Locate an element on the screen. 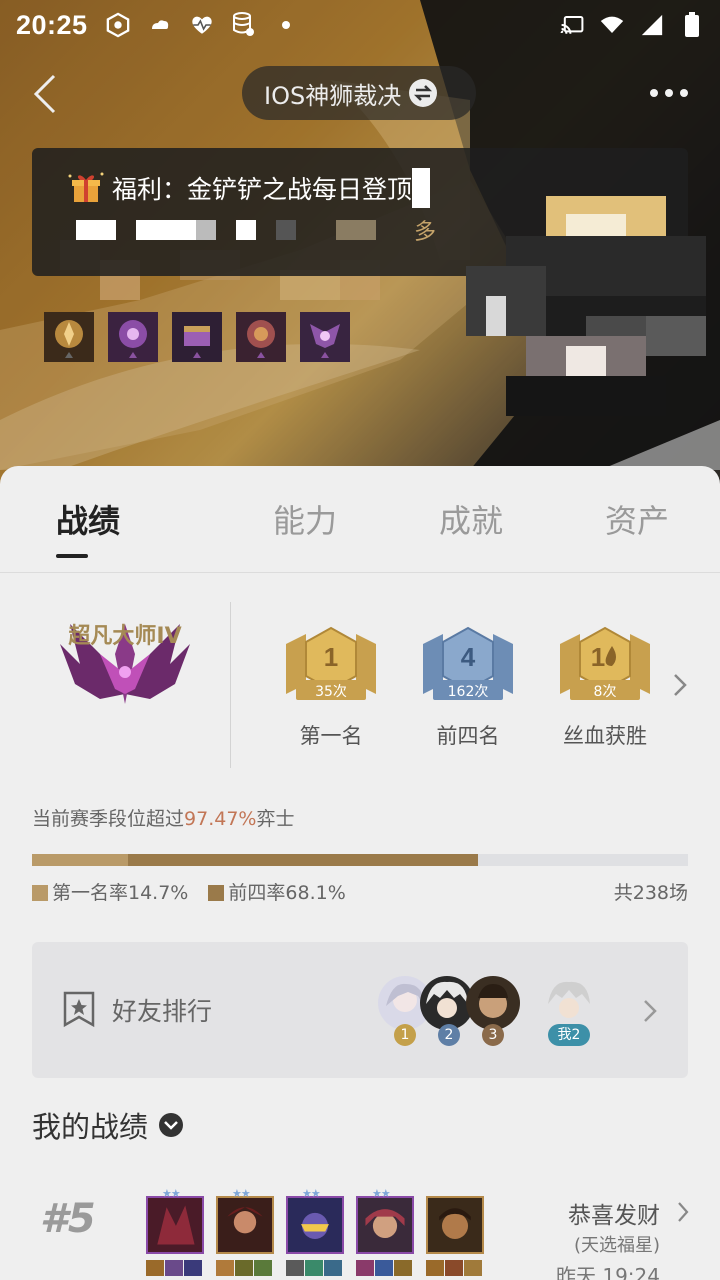 The height and width of the screenshot is (1280, 720). app-notification-icon is located at coordinates (118, 25).